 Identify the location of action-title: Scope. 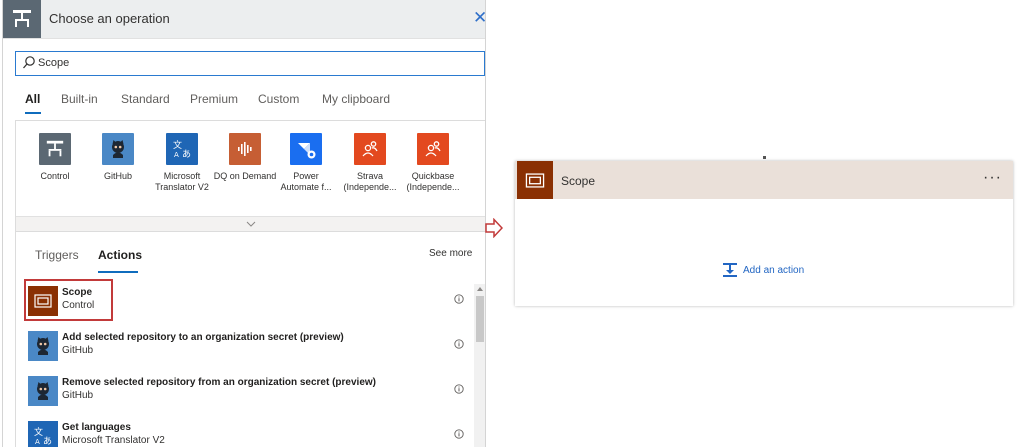
(77, 292).